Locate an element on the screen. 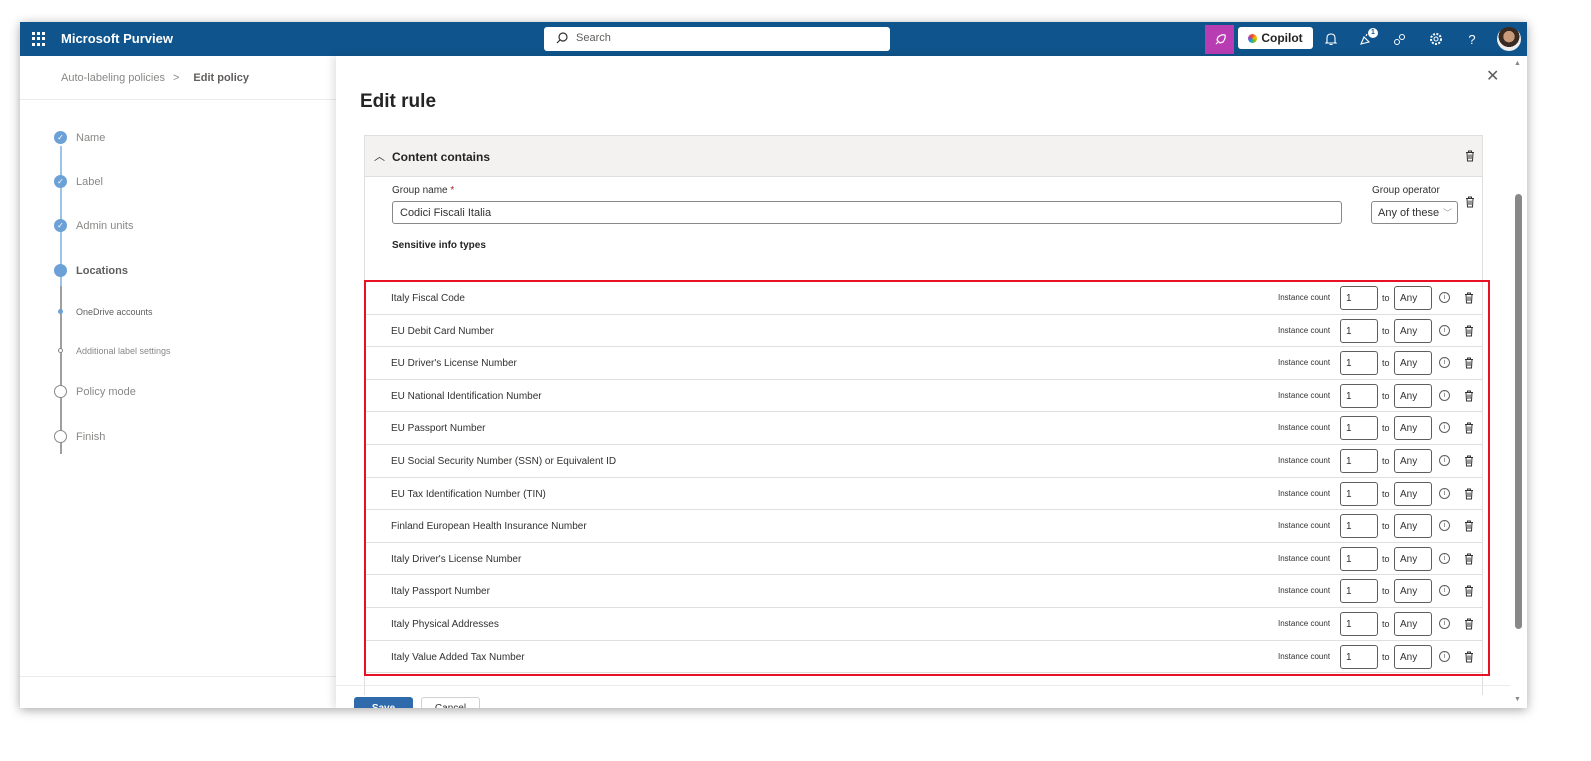 Image resolution: width=1591 pixels, height=761 pixels. info-type-name: EU Tax Identification Number (TIN) is located at coordinates (468, 494).